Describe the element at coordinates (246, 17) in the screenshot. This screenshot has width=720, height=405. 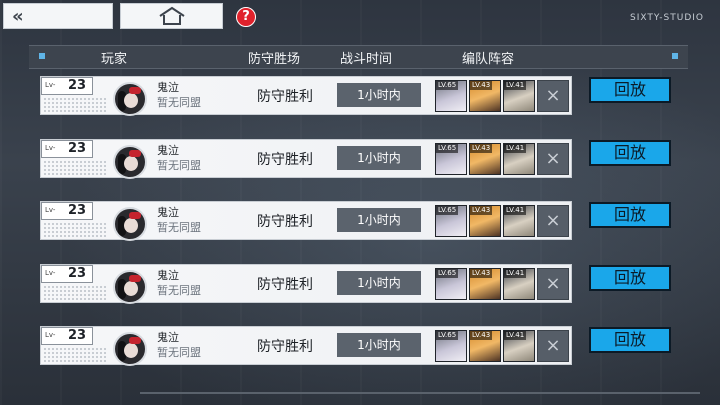
I see `help-button: ?` at that location.